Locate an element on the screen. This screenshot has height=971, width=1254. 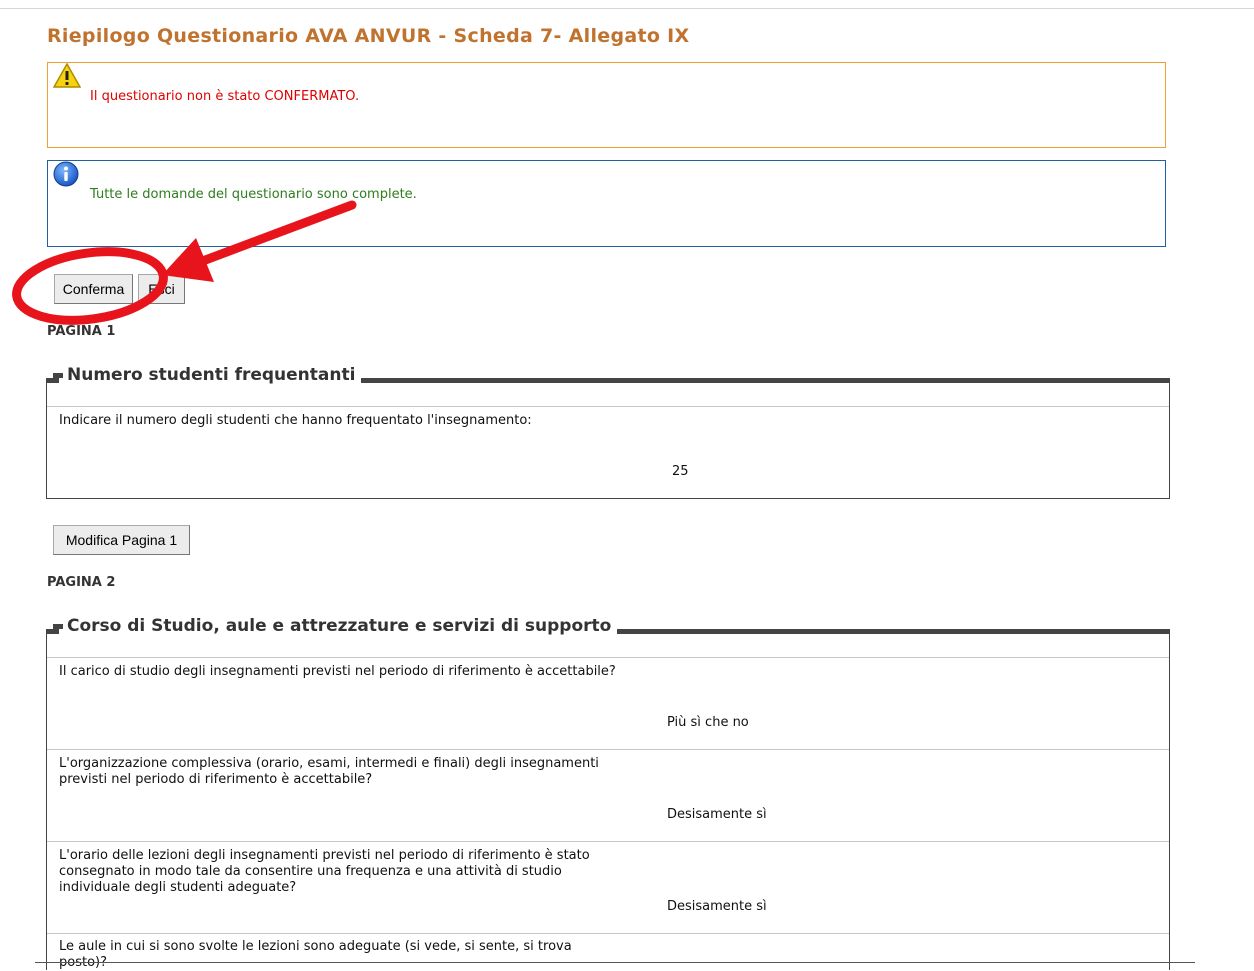
answer-value: 25 is located at coordinates (680, 471).